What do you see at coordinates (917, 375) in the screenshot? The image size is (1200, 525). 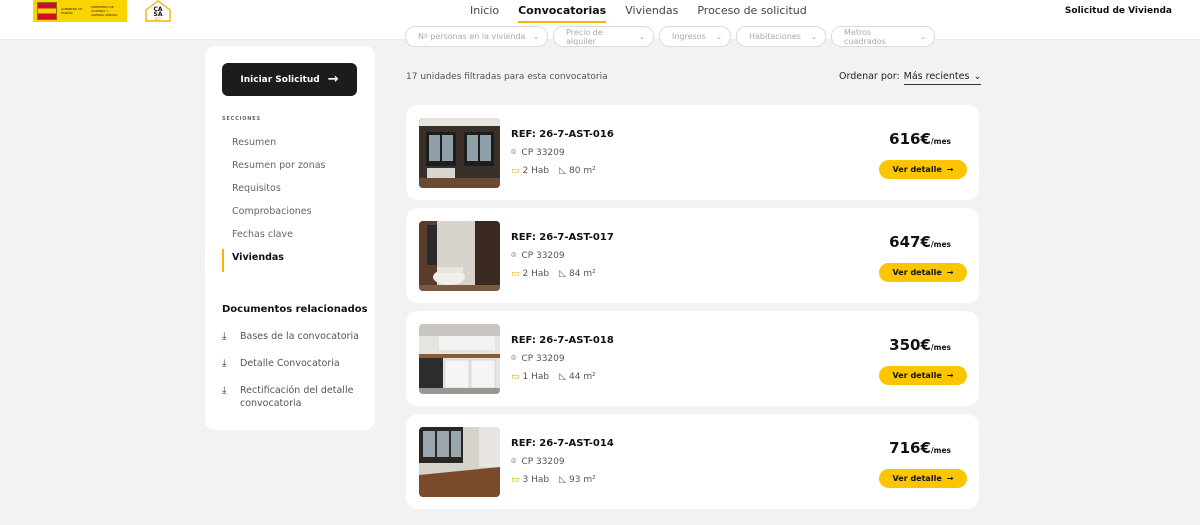 I see `ver-detalle-label: Ver detalle` at bounding box center [917, 375].